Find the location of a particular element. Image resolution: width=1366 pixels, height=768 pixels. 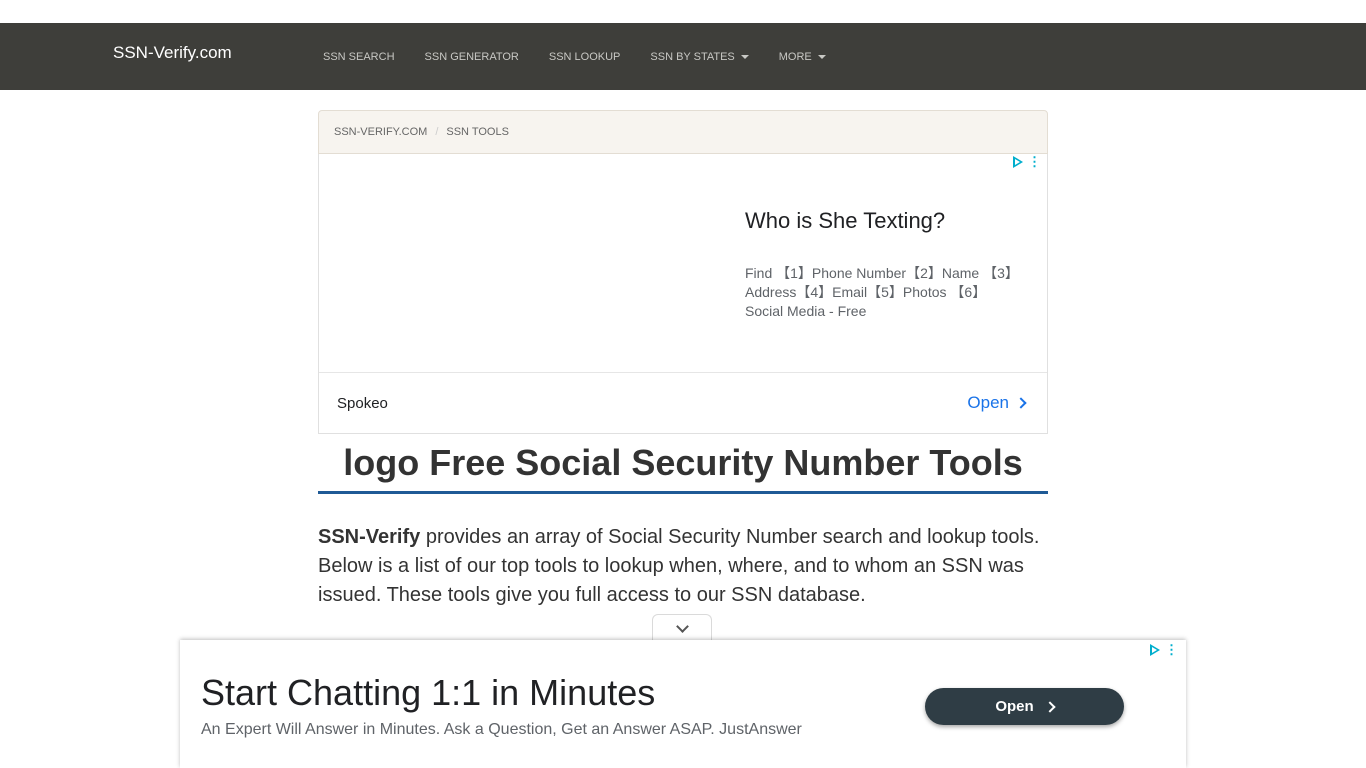

nav-item-label: SSN LOOKUP is located at coordinates (584, 56).